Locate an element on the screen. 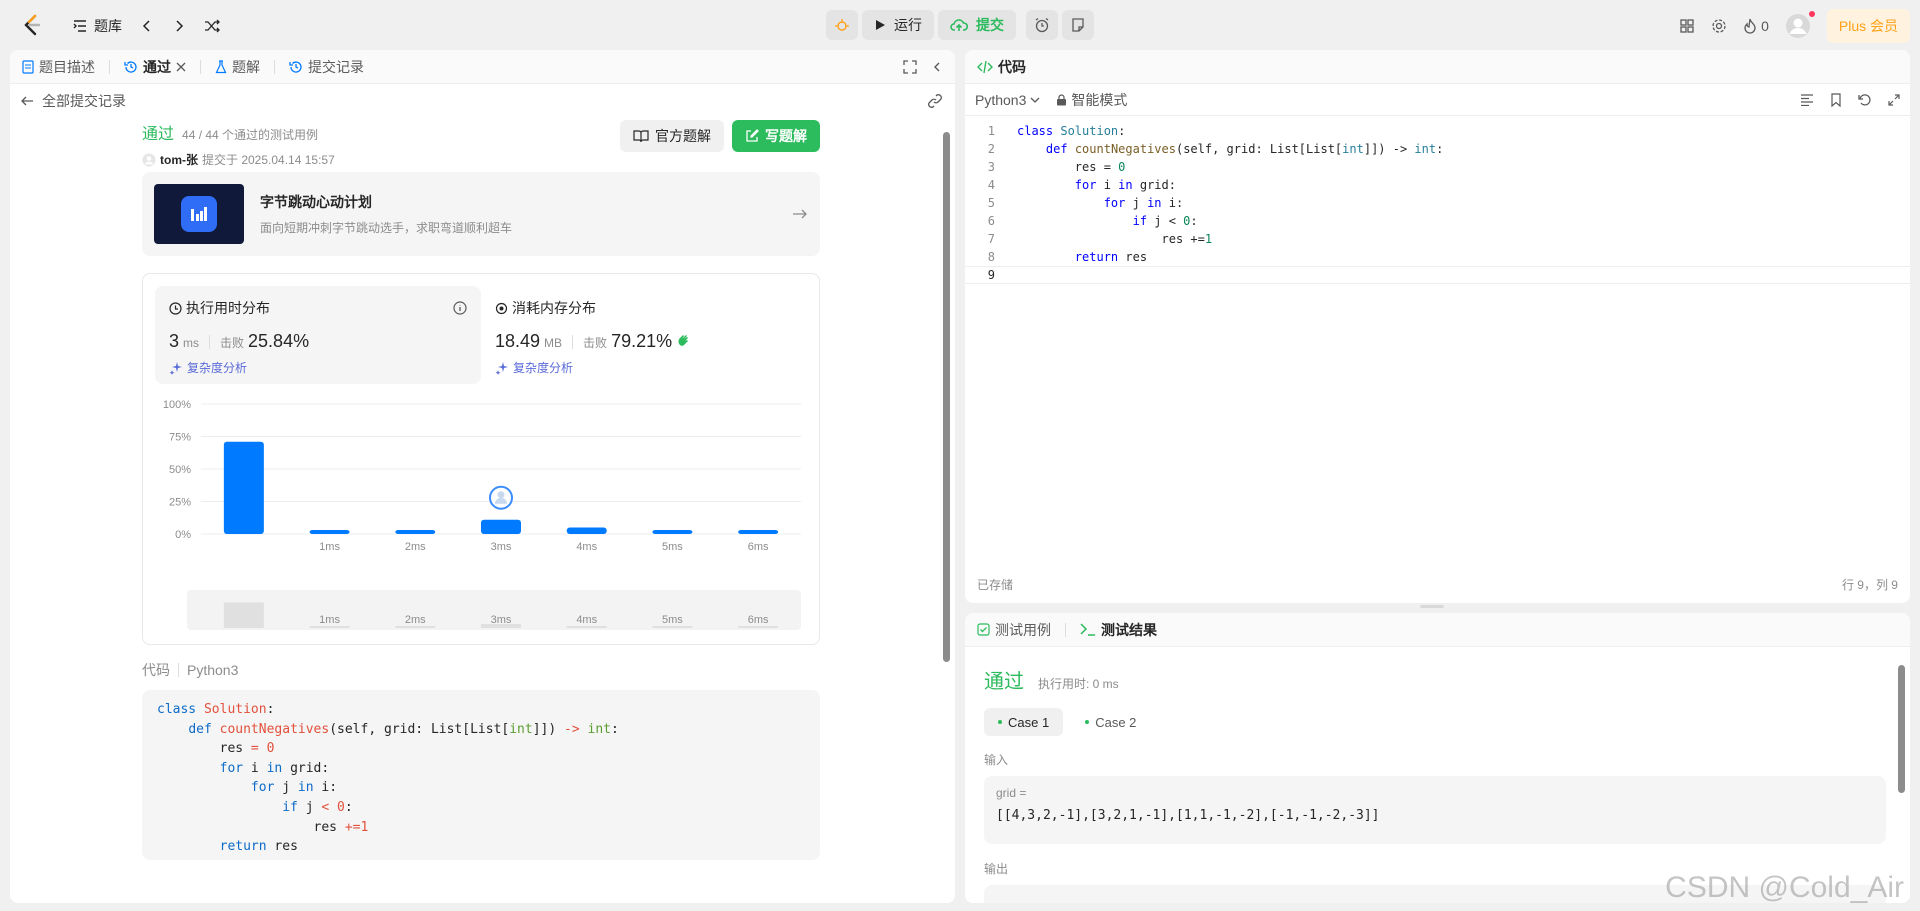 This screenshot has width=1920, height=911. tab-testcase: 测试用例 is located at coordinates (1014, 630).